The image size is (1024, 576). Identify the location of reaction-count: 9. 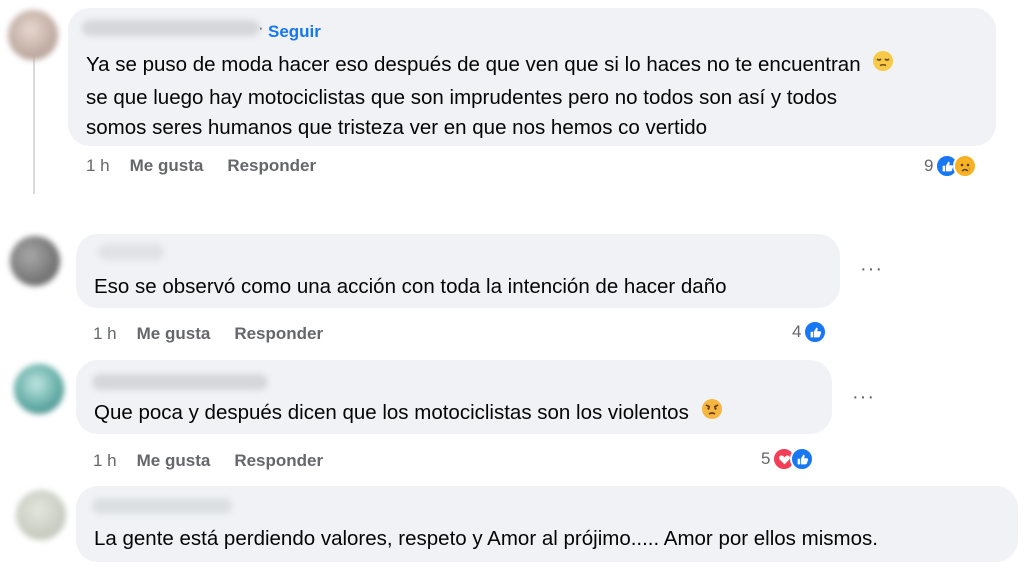
(929, 165).